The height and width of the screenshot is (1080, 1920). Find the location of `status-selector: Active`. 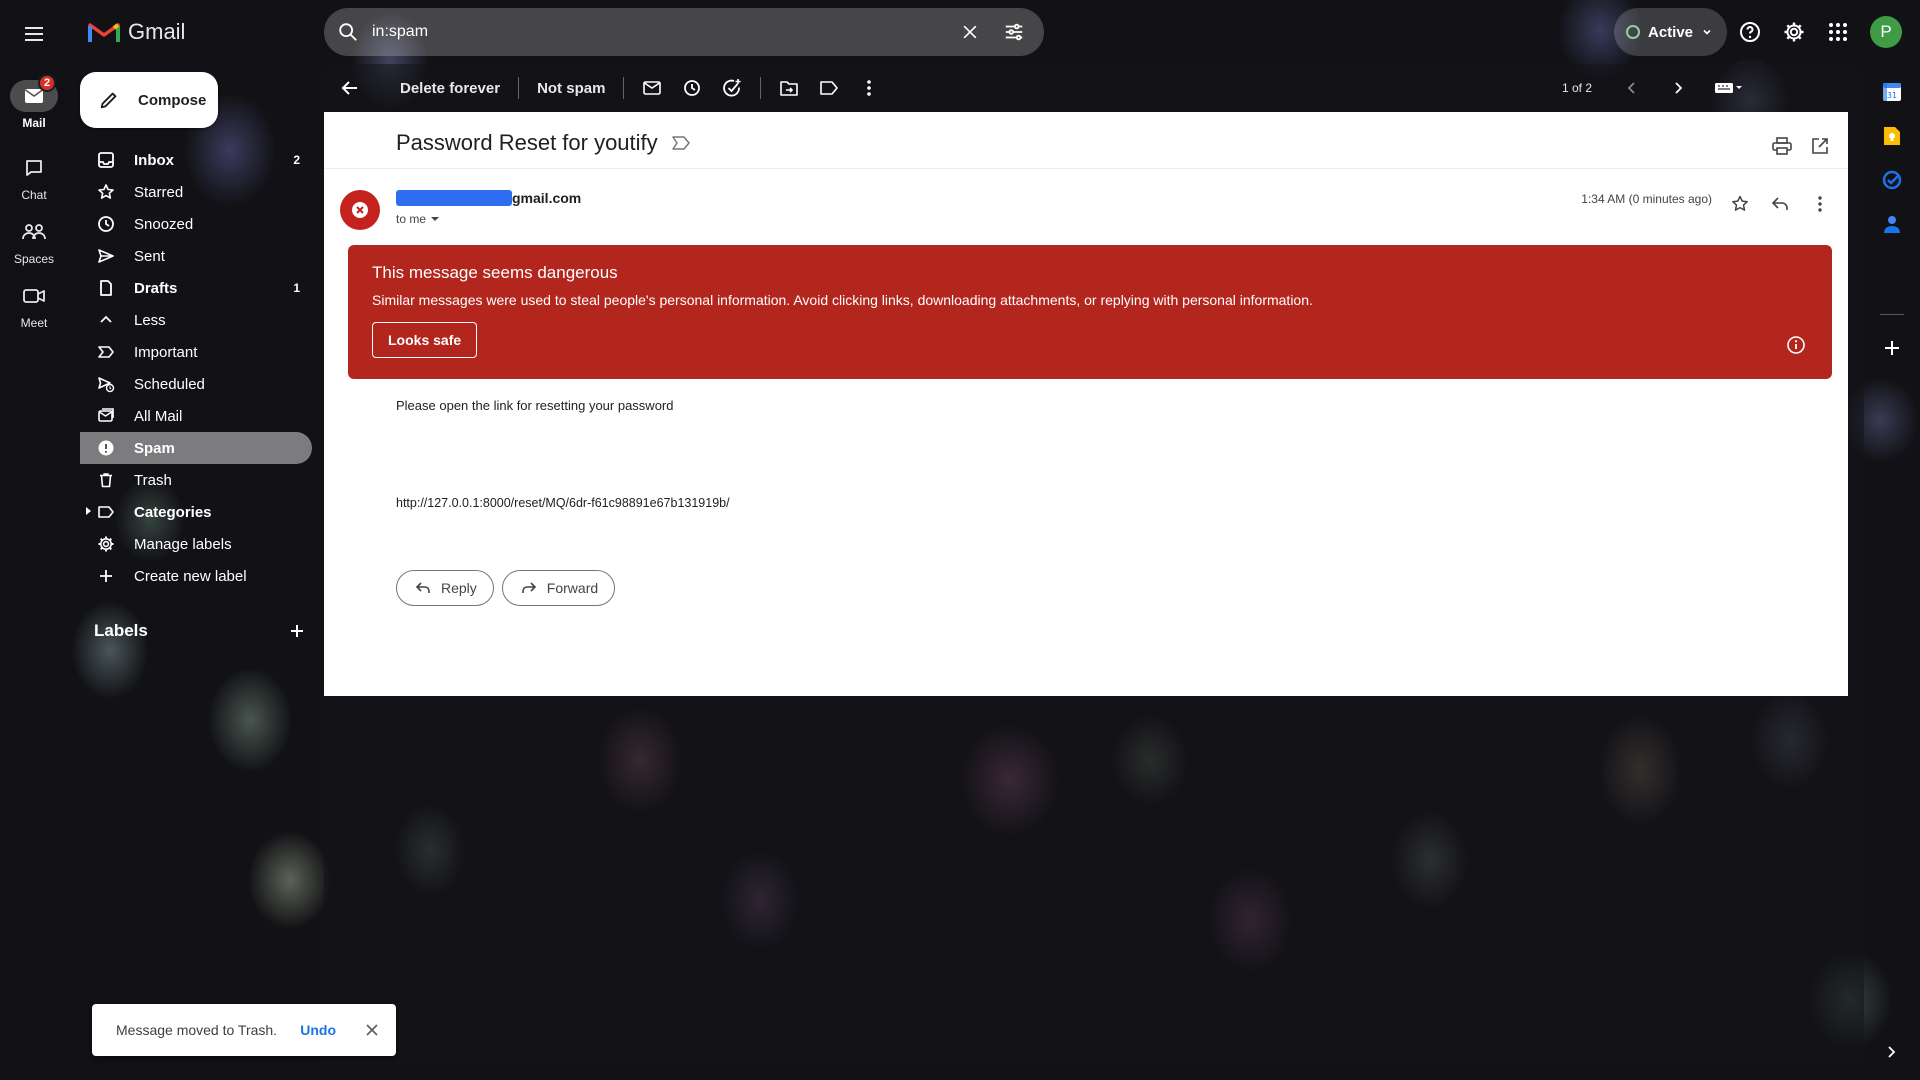

status-selector: Active is located at coordinates (1671, 32).